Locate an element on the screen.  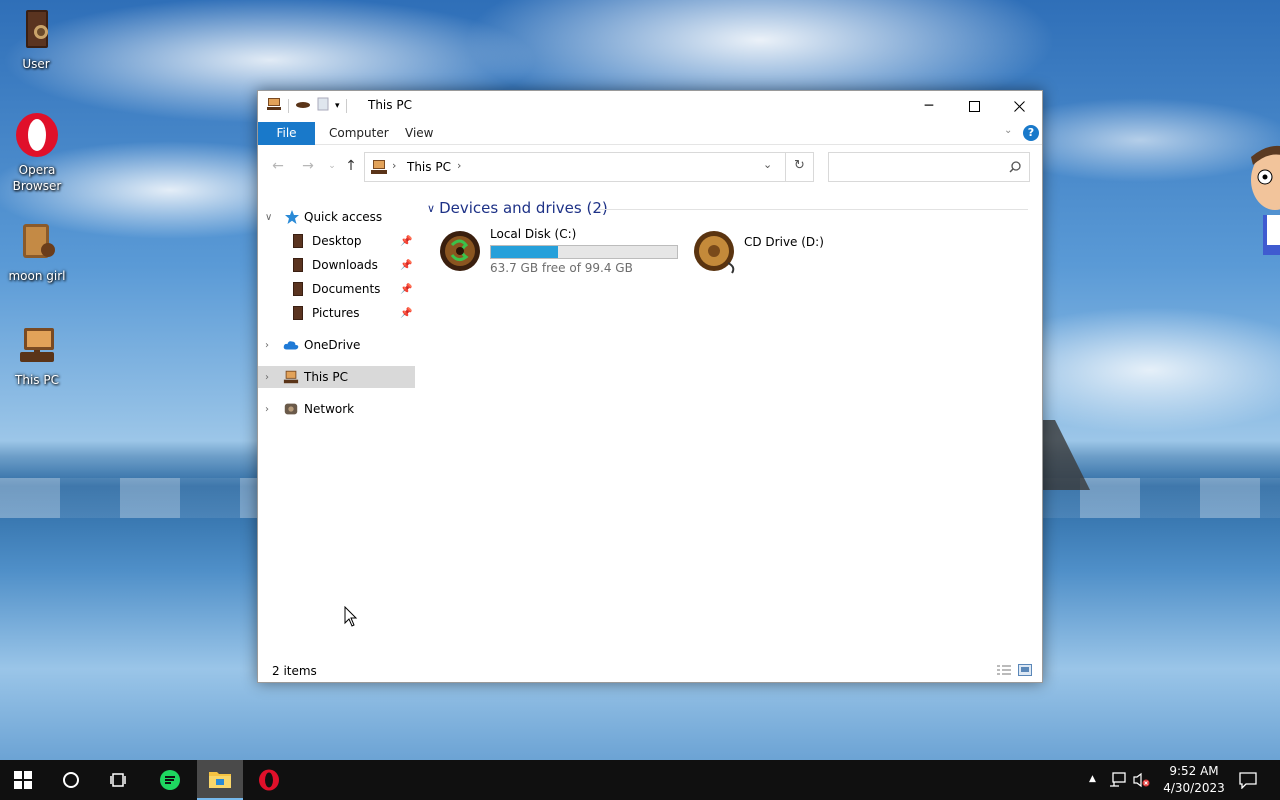
nav-item-label: Quick access is located at coordinates (343, 217).